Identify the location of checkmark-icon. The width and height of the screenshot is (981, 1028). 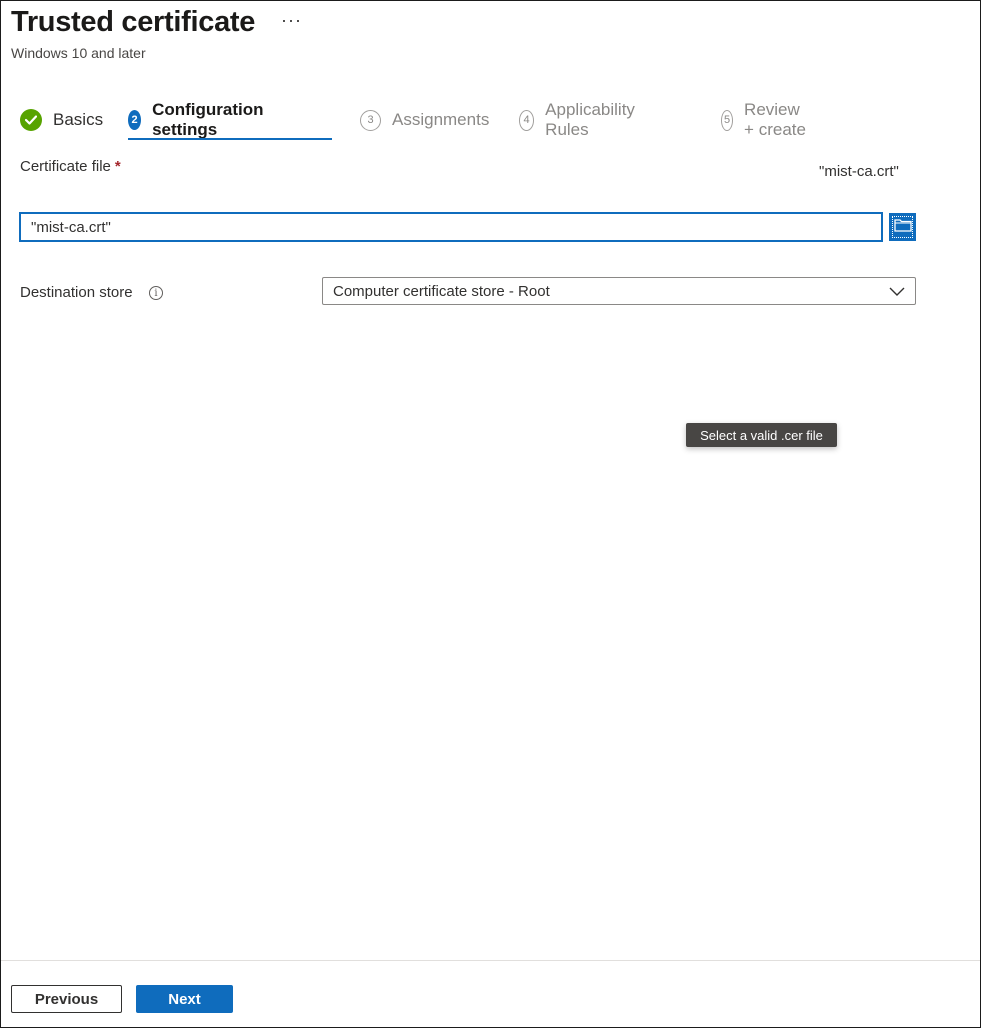
(31, 120).